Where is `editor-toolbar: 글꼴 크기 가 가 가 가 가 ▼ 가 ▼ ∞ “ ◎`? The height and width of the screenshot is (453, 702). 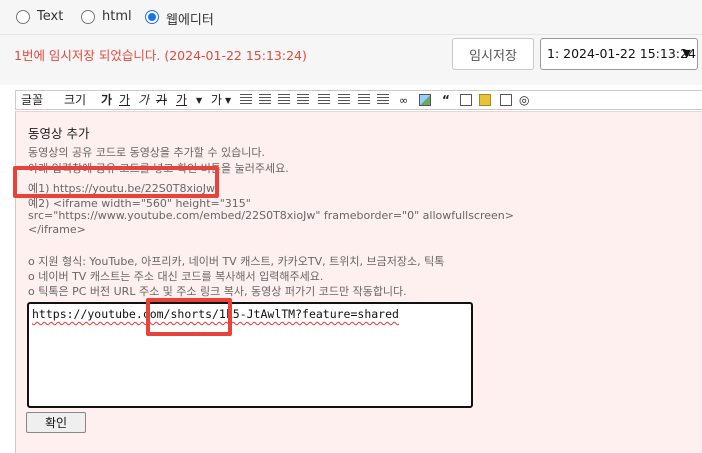
editor-toolbar: 글꼴 크기 가 가 가 가 가 ▼ 가 ▼ ∞ “ ◎ is located at coordinates (358, 100).